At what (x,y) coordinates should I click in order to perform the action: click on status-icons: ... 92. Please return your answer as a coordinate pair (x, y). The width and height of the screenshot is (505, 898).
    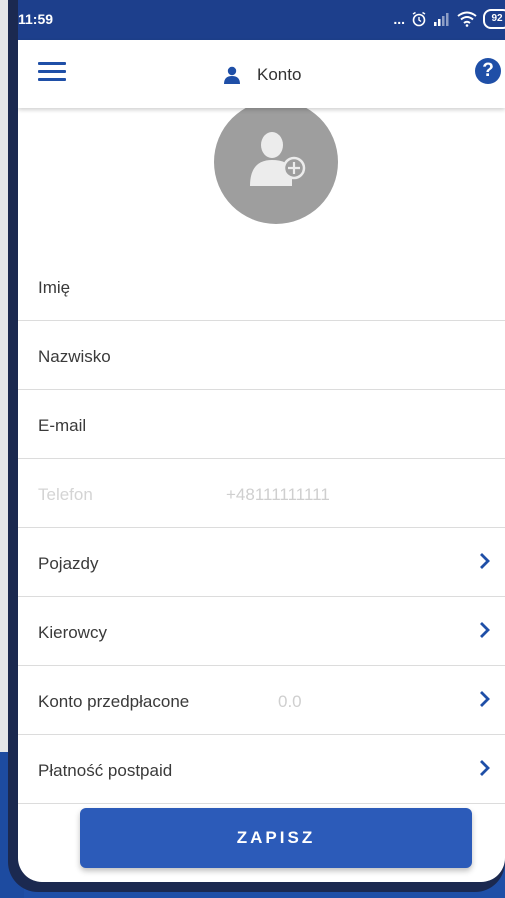
    Looking at the image, I should click on (449, 19).